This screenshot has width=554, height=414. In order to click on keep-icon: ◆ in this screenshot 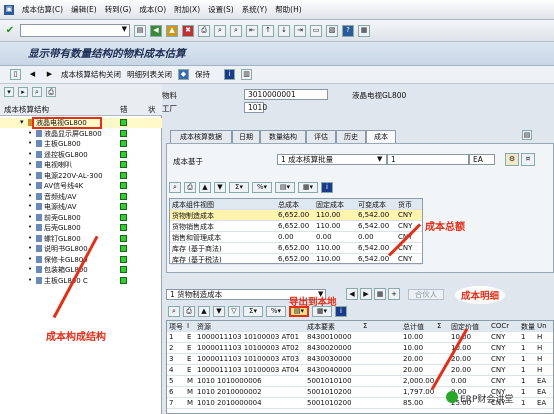, I will do `click(183, 74)`.